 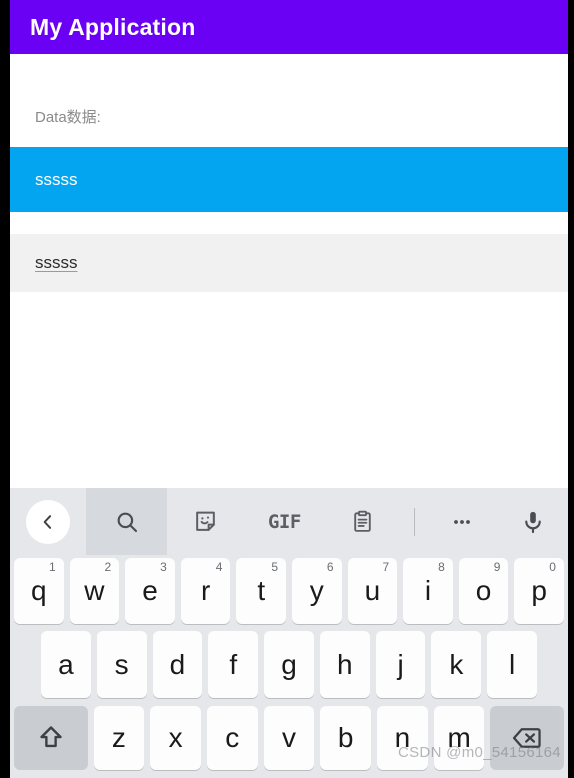 I want to click on key-number: 9, so click(x=497, y=567).